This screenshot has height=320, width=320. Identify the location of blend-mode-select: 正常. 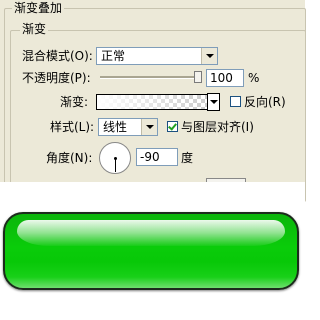
(157, 56).